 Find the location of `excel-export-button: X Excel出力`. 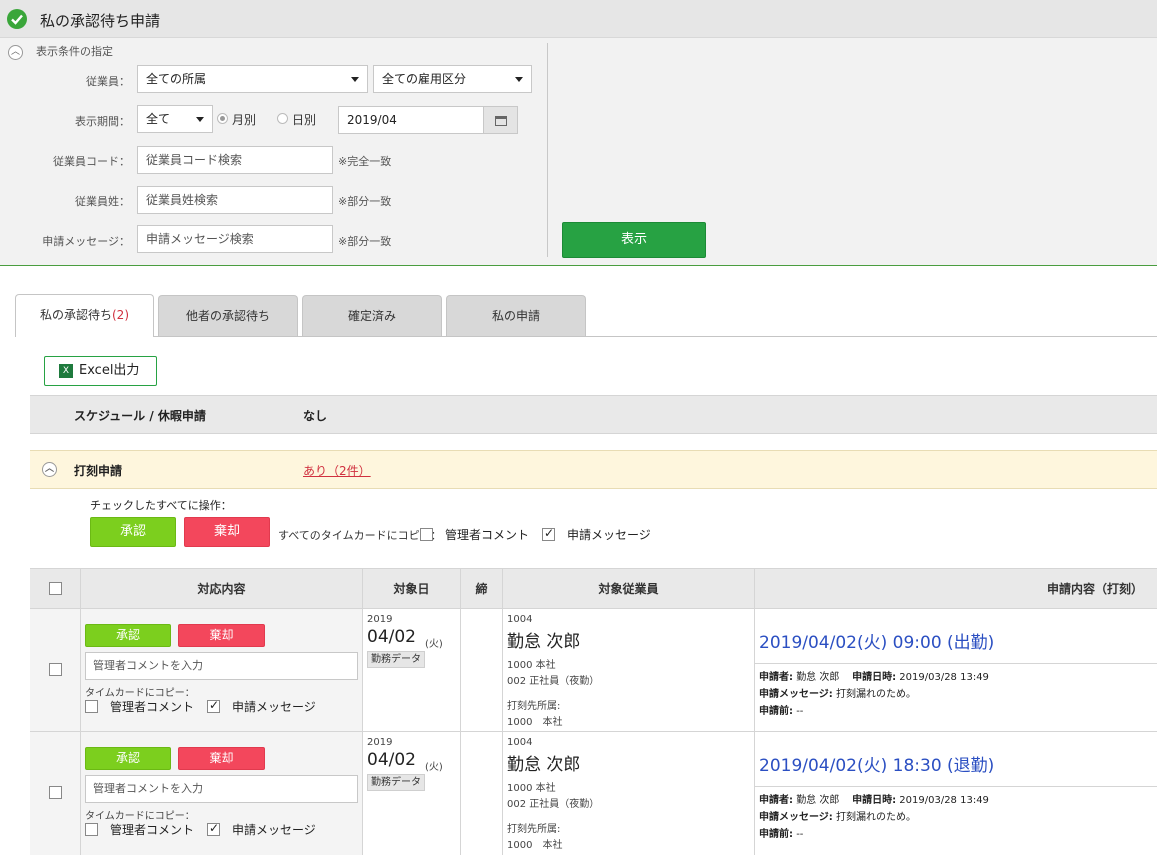

excel-export-button: X Excel出力 is located at coordinates (100, 371).